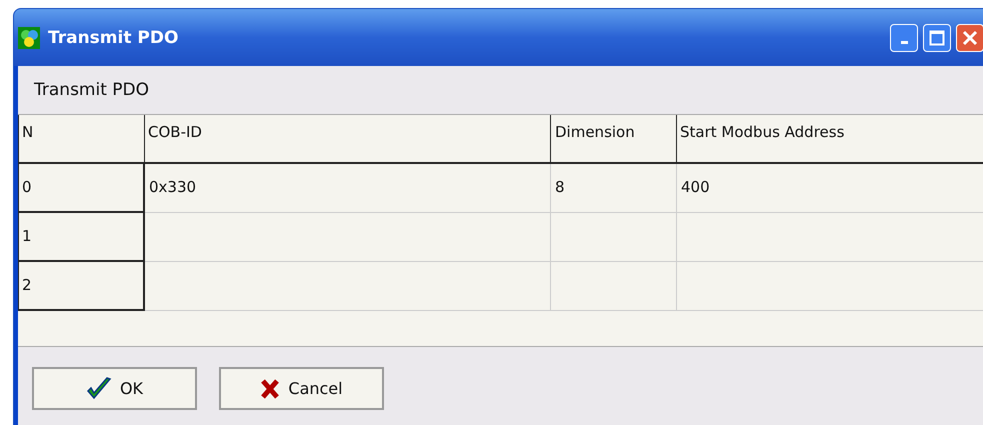  What do you see at coordinates (301, 388) in the screenshot?
I see `cancel-button: Cancel` at bounding box center [301, 388].